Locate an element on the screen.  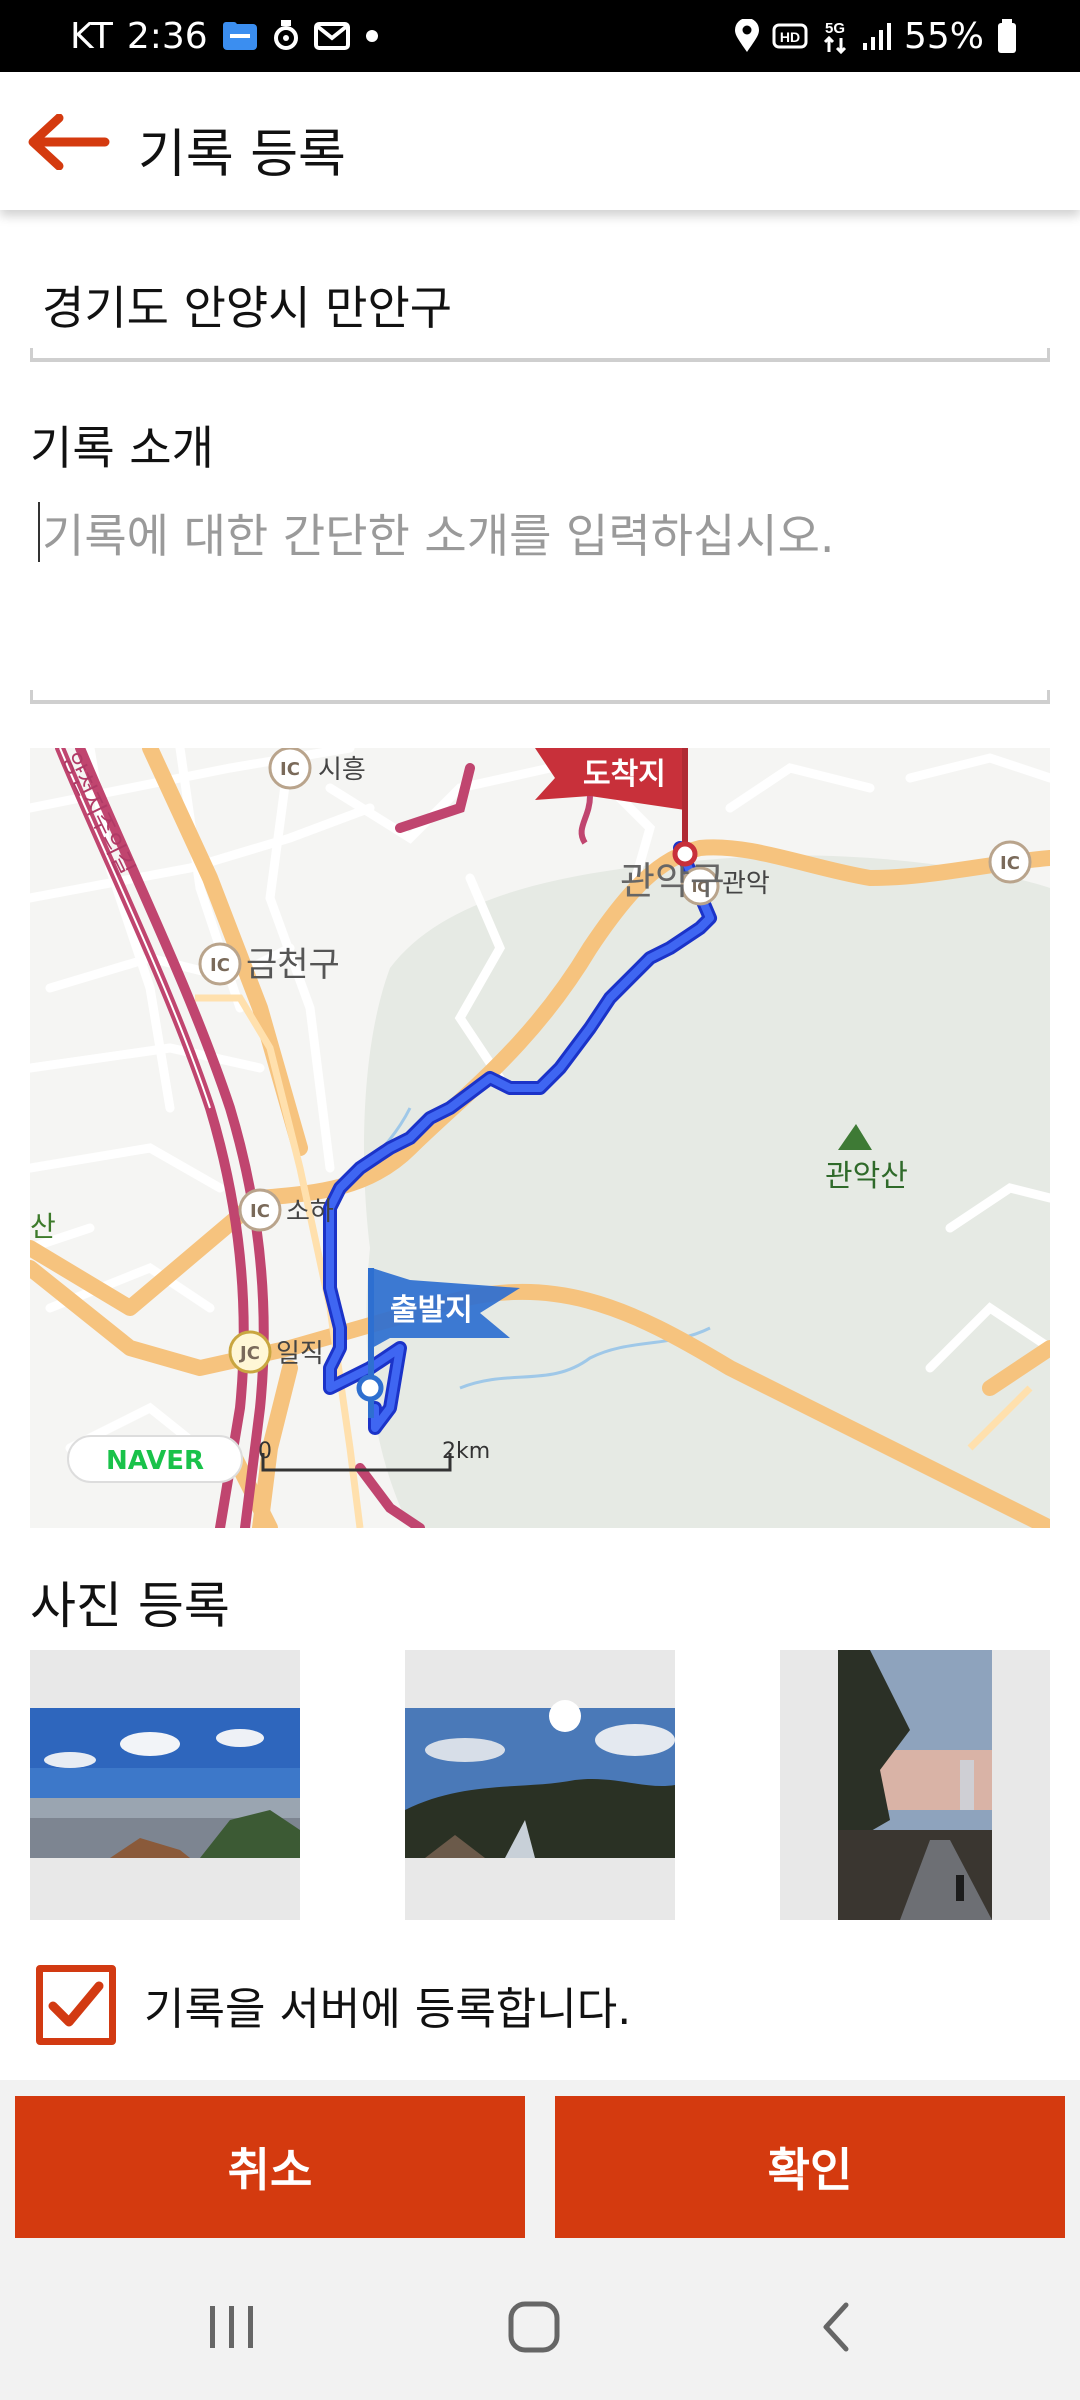
place-gwanak-gu: 관악구 is located at coordinates (672, 881).